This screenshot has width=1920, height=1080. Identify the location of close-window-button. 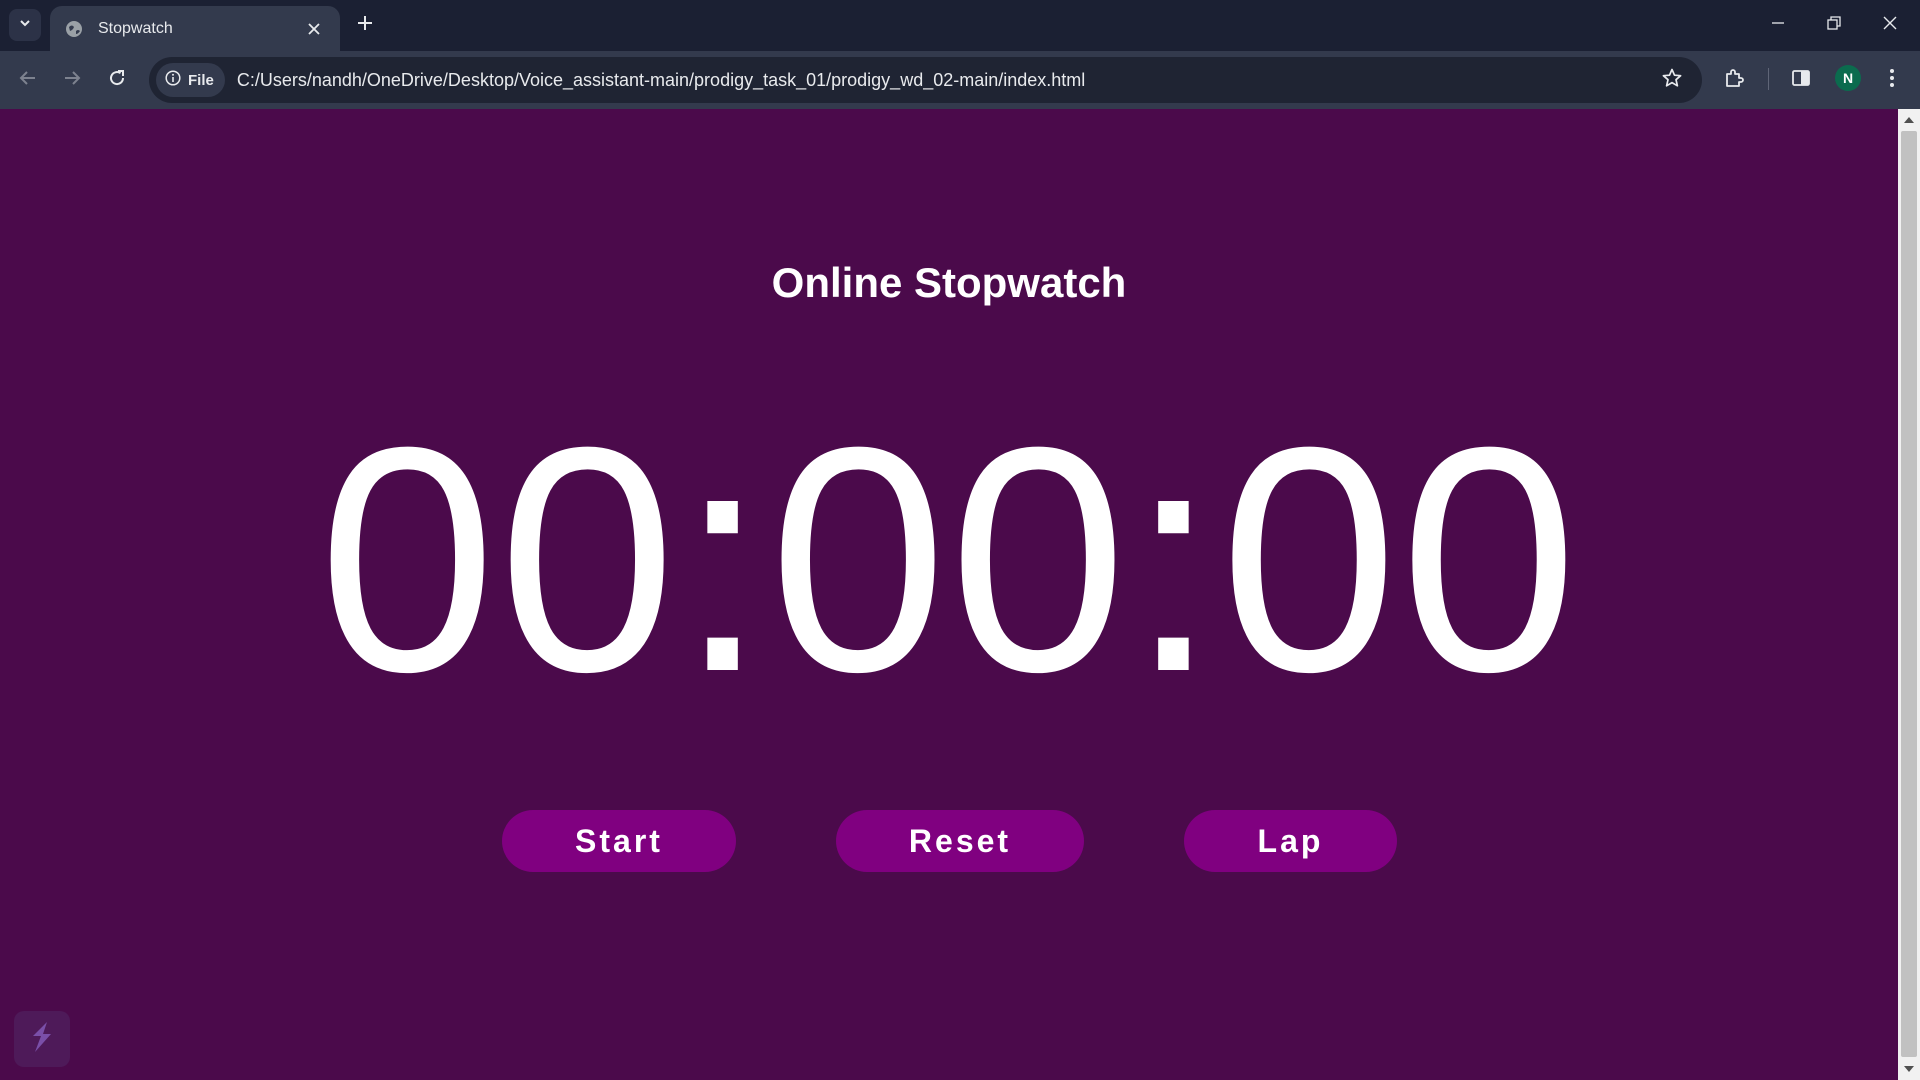
(1890, 25).